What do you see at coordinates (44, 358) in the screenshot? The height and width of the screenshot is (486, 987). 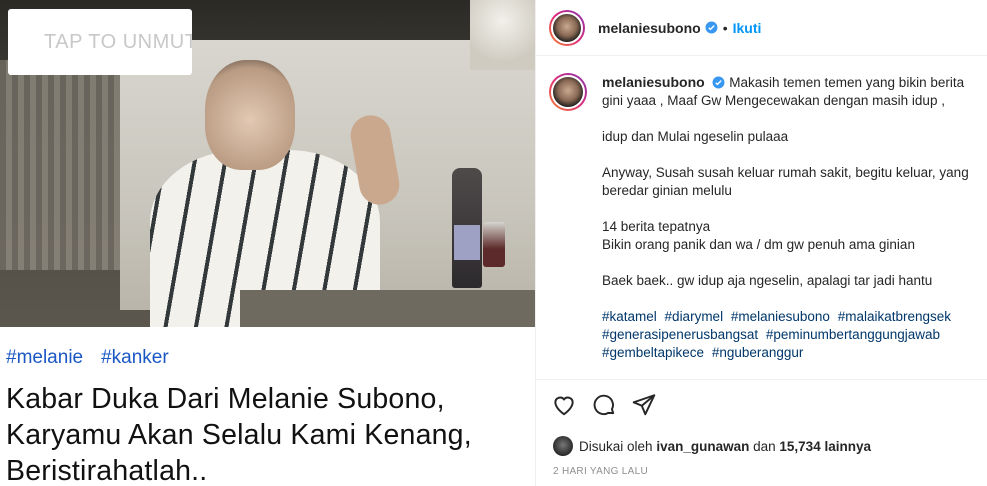 I see `media-tag: #melanie` at bounding box center [44, 358].